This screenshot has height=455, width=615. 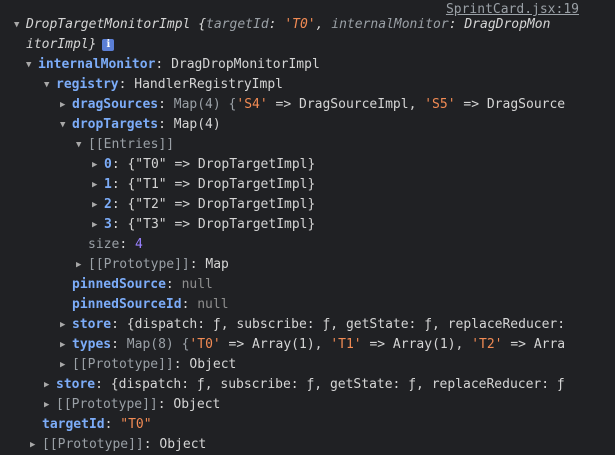 I want to click on tree-row-monitor-prototype: ▶ [[Prototype]]: Object, so click(x=132, y=405).